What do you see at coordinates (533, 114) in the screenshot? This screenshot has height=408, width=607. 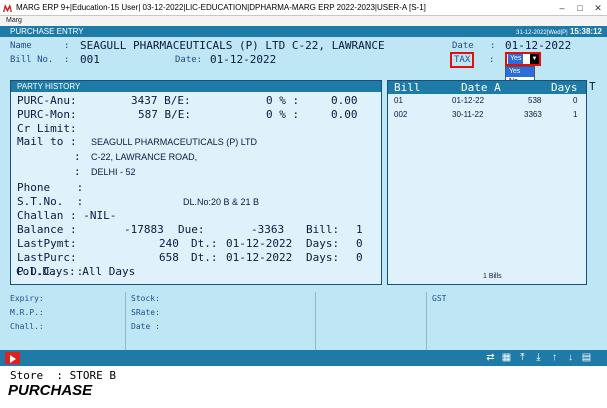 I see `bill-row-2-amount: 3363` at bounding box center [533, 114].